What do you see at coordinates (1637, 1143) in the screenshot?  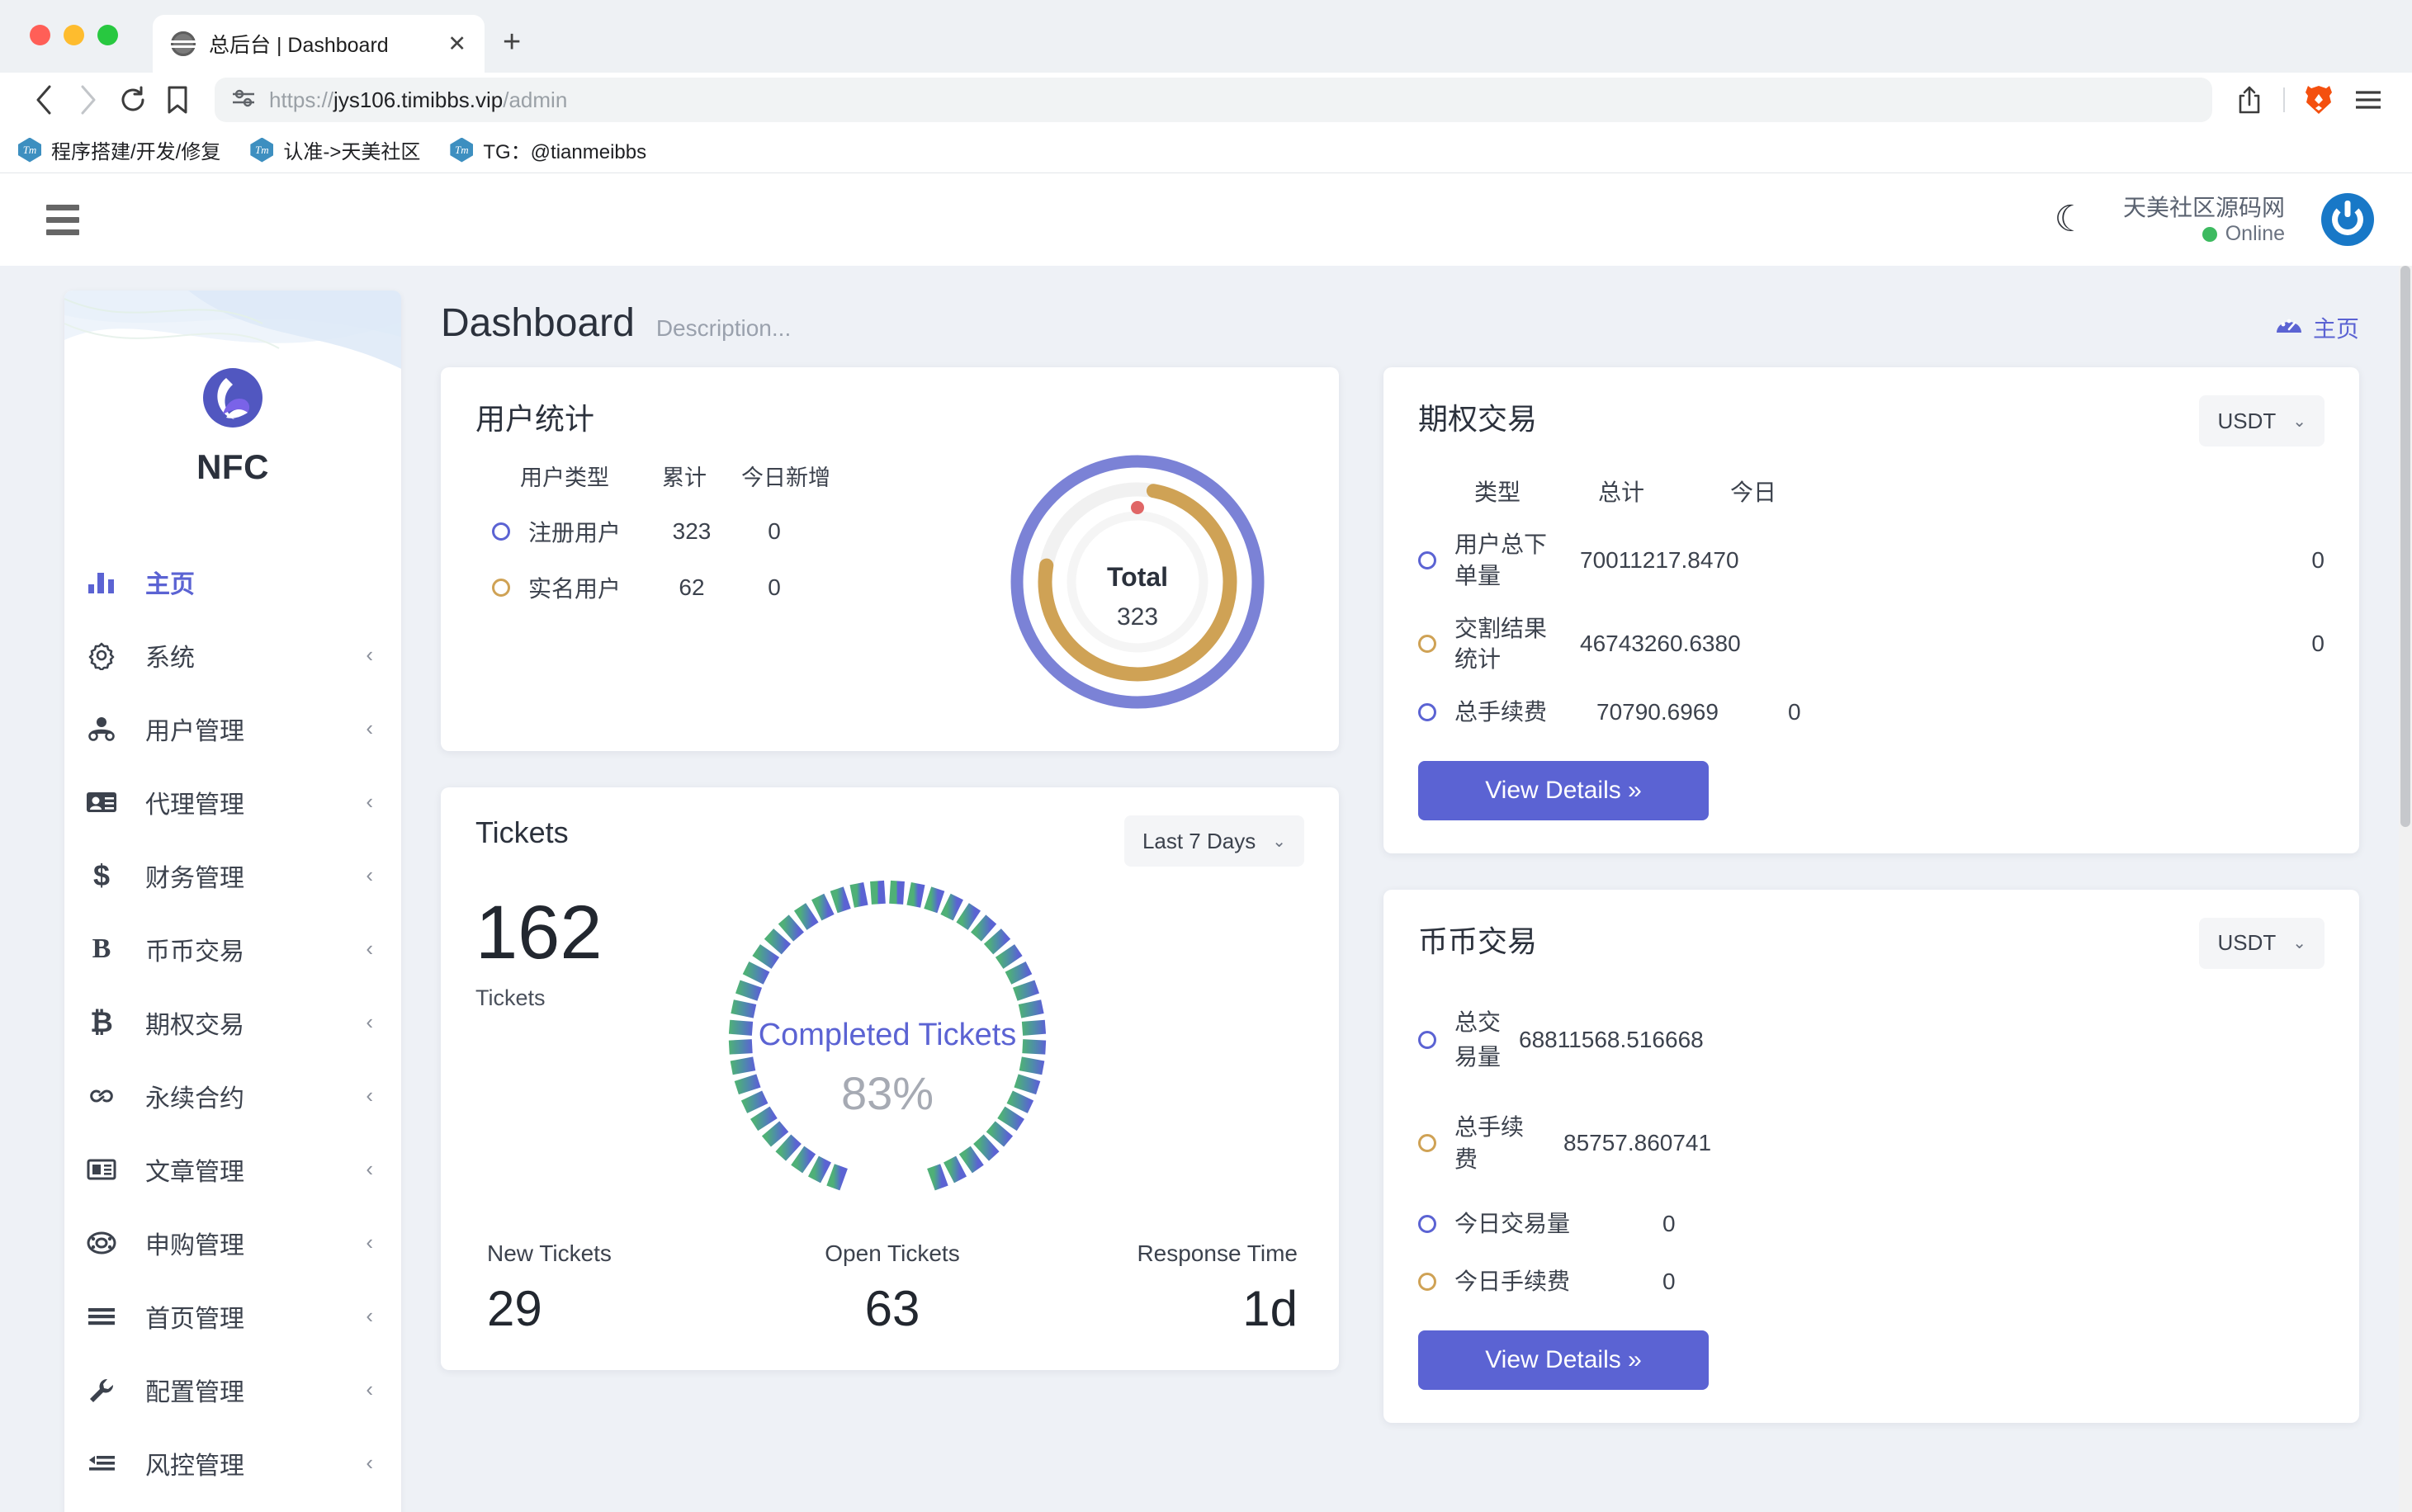 I see `row-total: 85757.860741` at bounding box center [1637, 1143].